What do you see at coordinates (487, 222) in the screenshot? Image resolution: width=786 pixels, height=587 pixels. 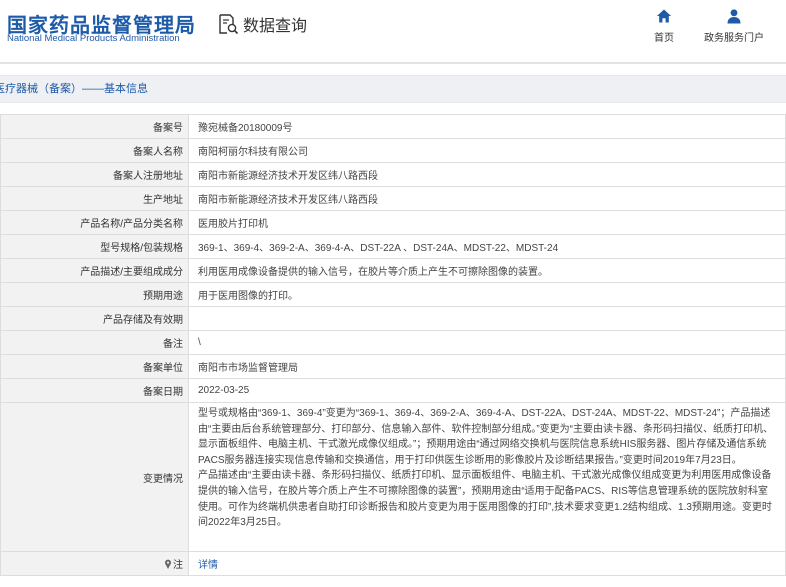 I see `field-value: 医用胶片打印机` at bounding box center [487, 222].